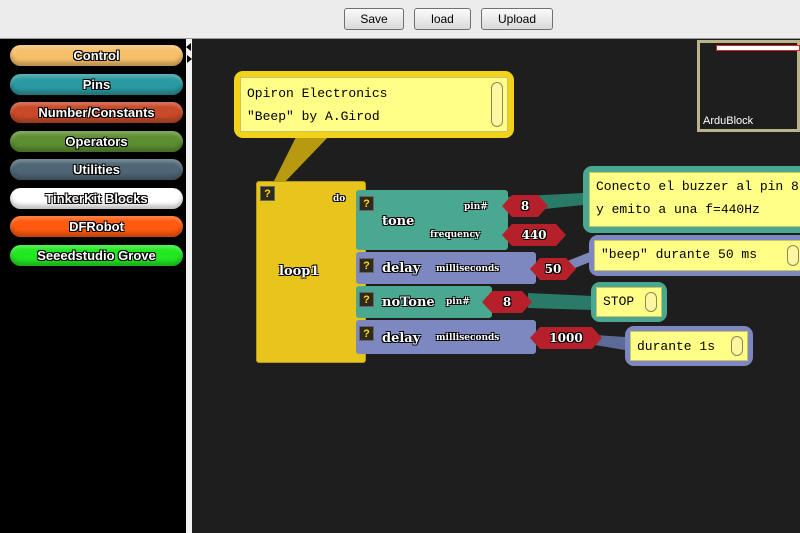  Describe the element at coordinates (398, 221) in the screenshot. I see `tone-name: tone` at that location.